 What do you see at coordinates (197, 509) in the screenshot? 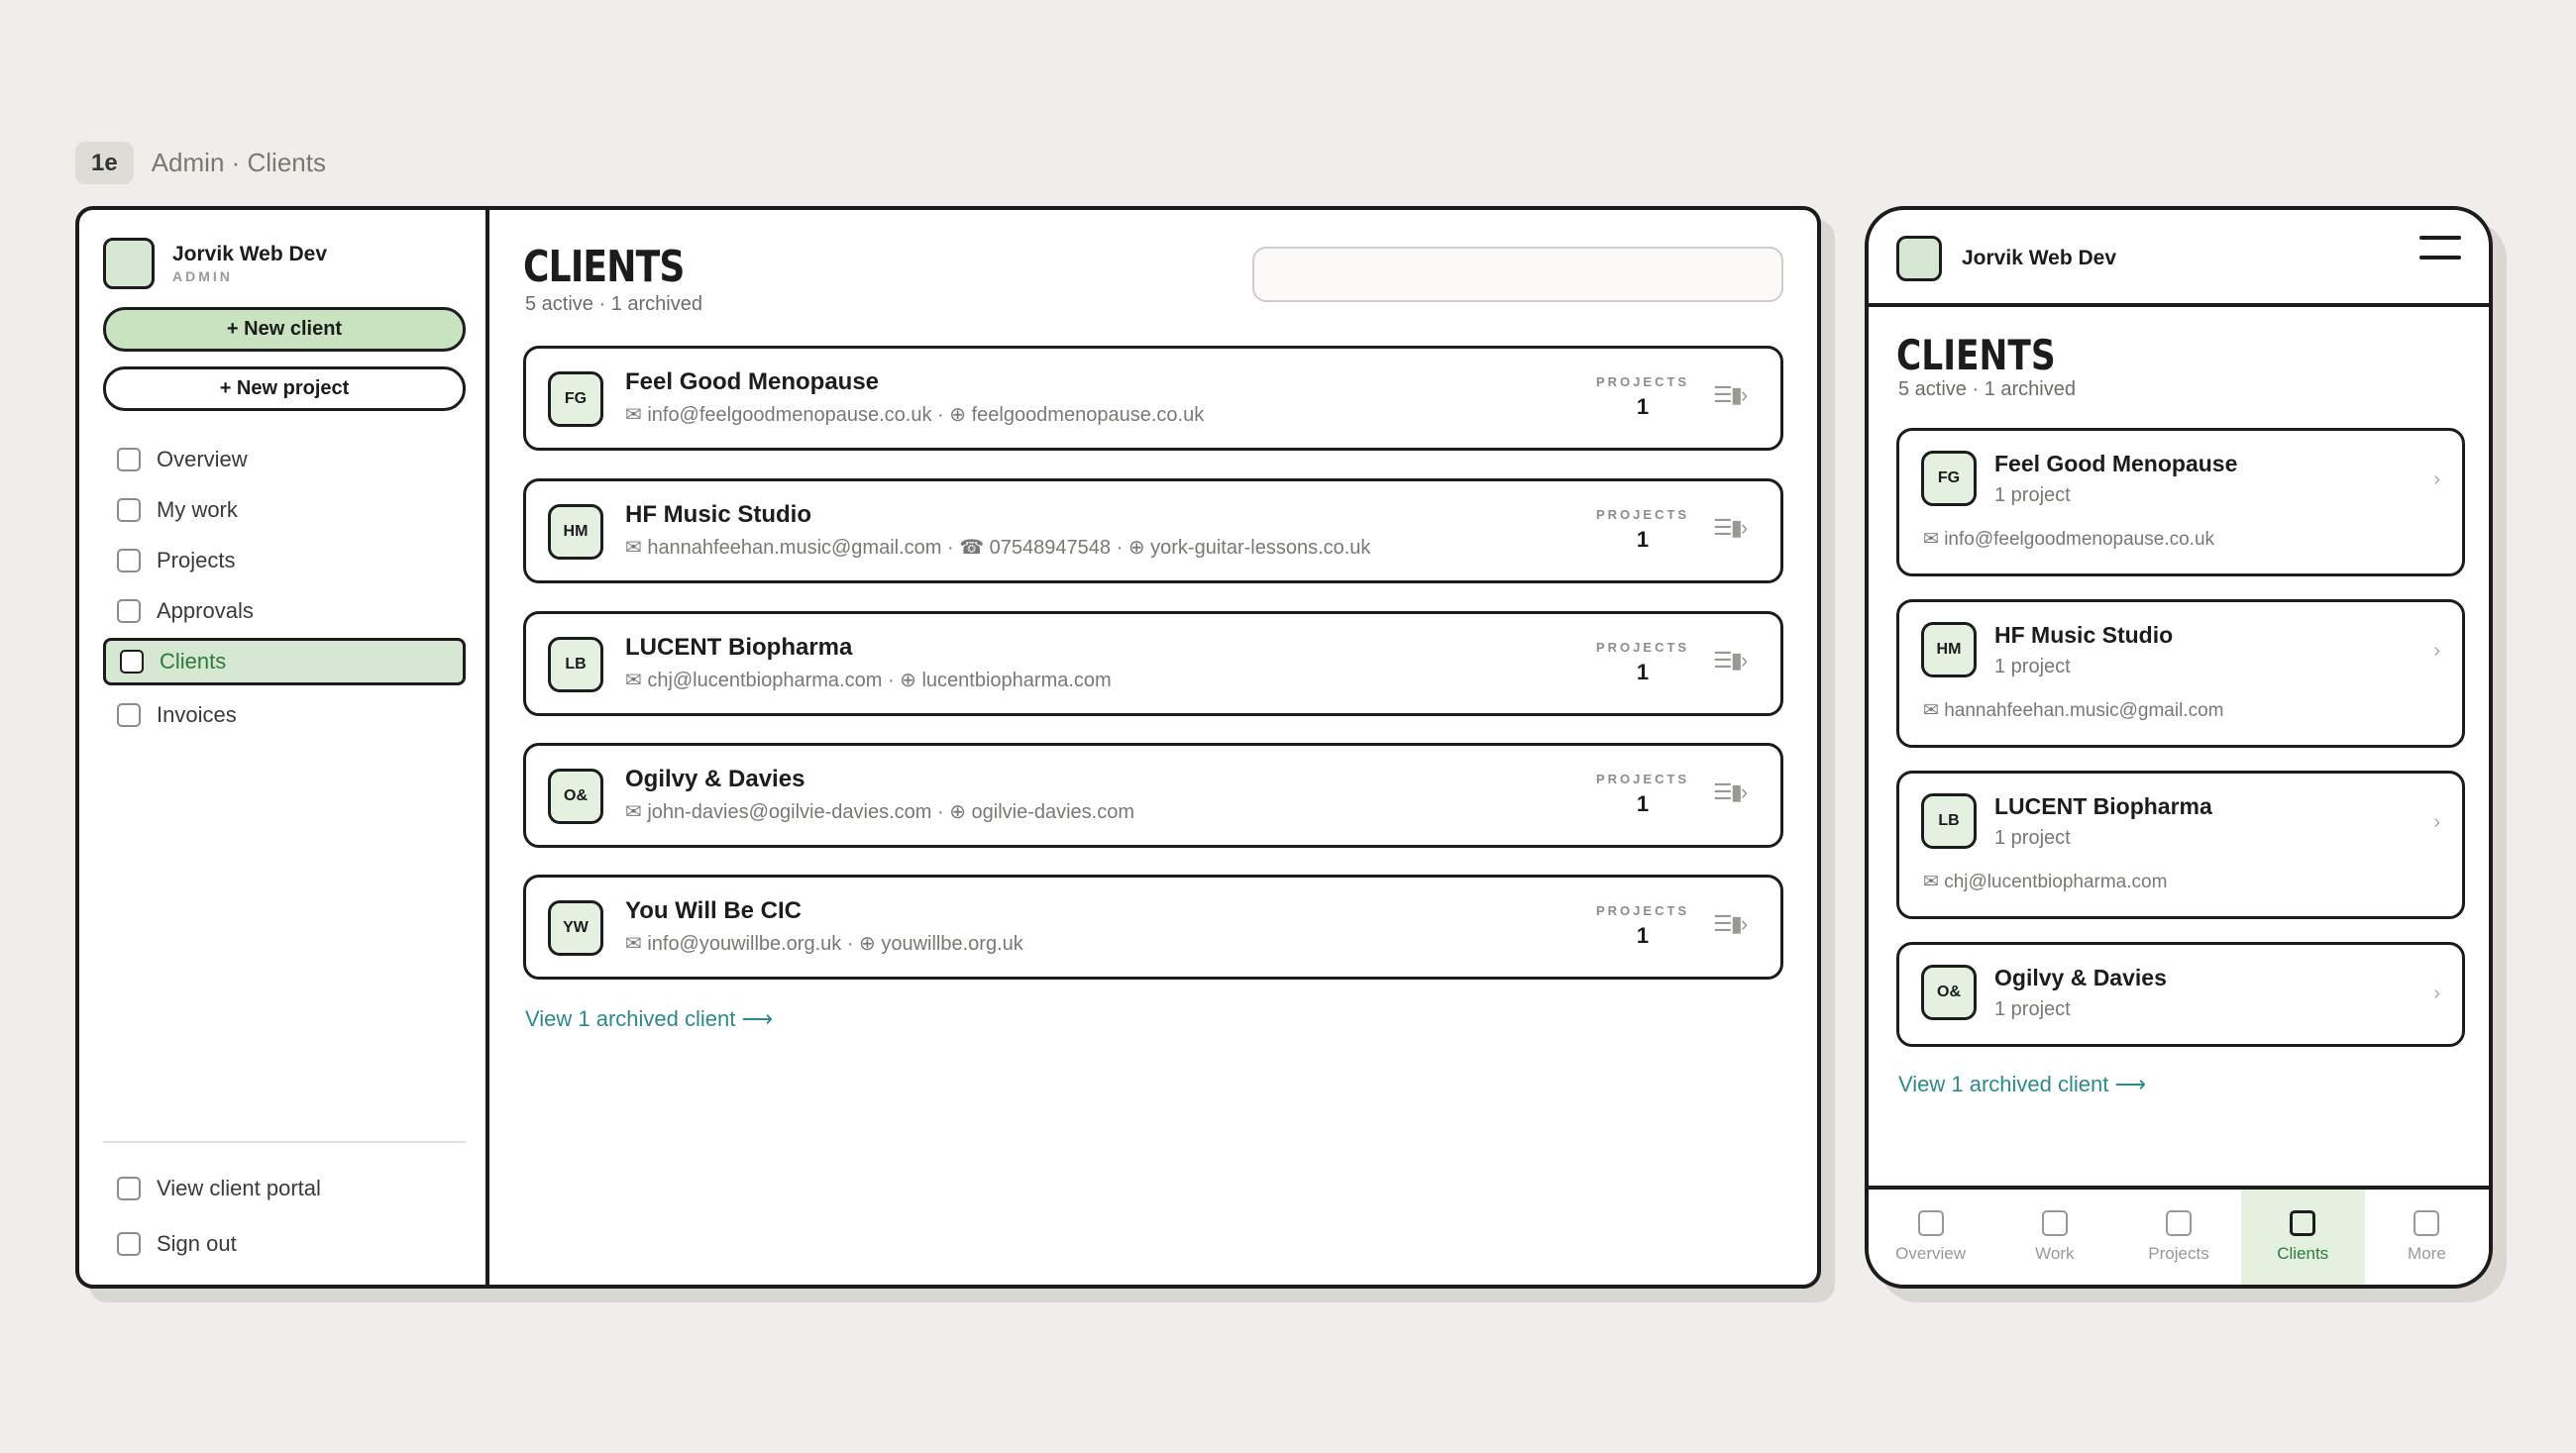
I see `sidebar-item-label: My work` at bounding box center [197, 509].